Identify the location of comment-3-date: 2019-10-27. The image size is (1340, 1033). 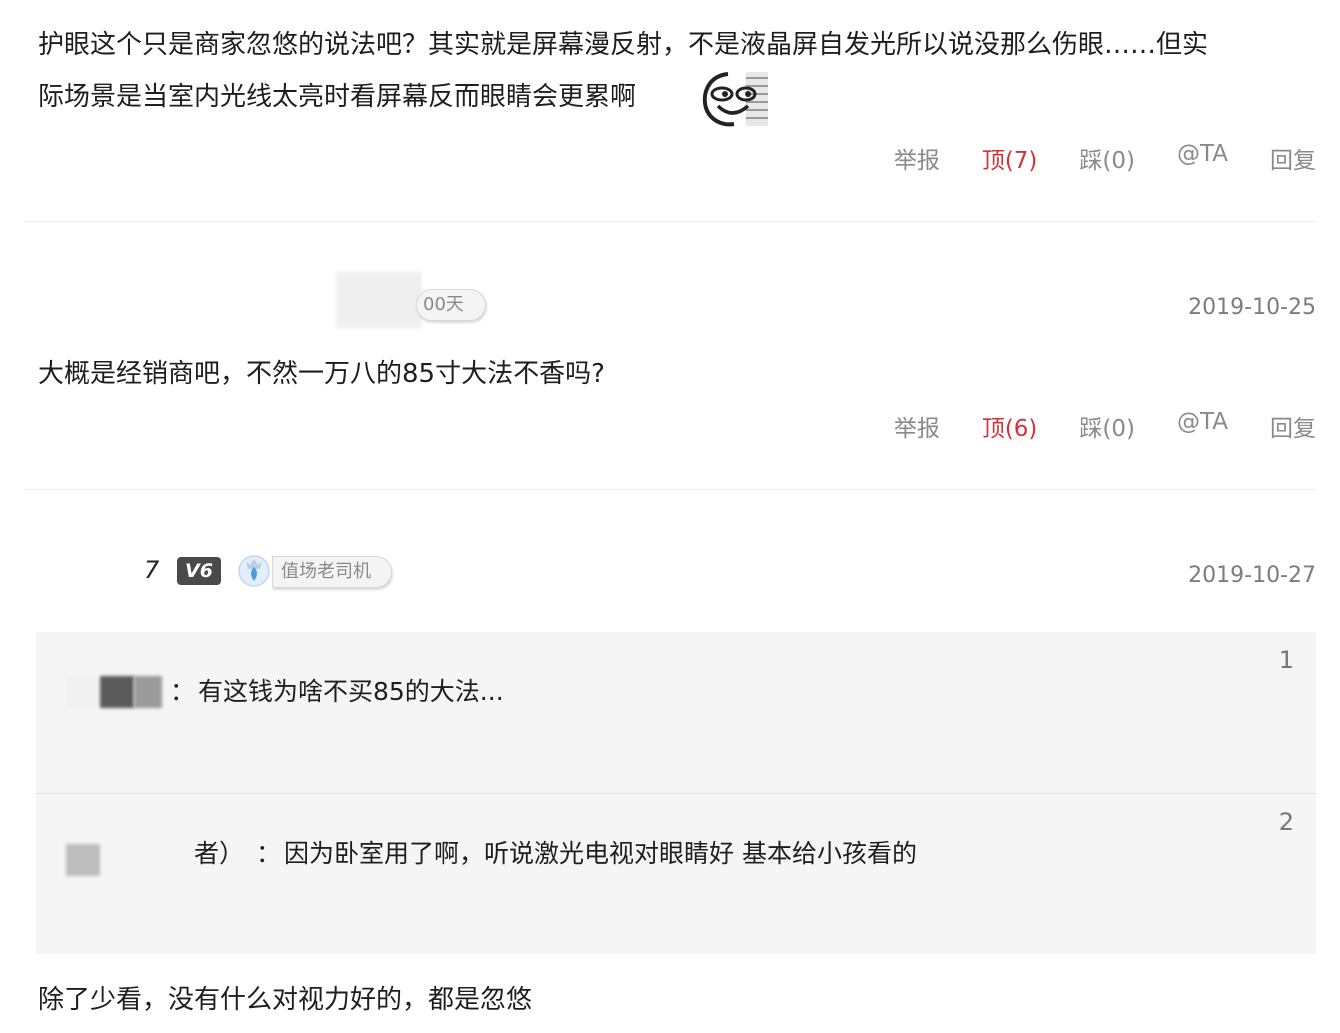
(1252, 575).